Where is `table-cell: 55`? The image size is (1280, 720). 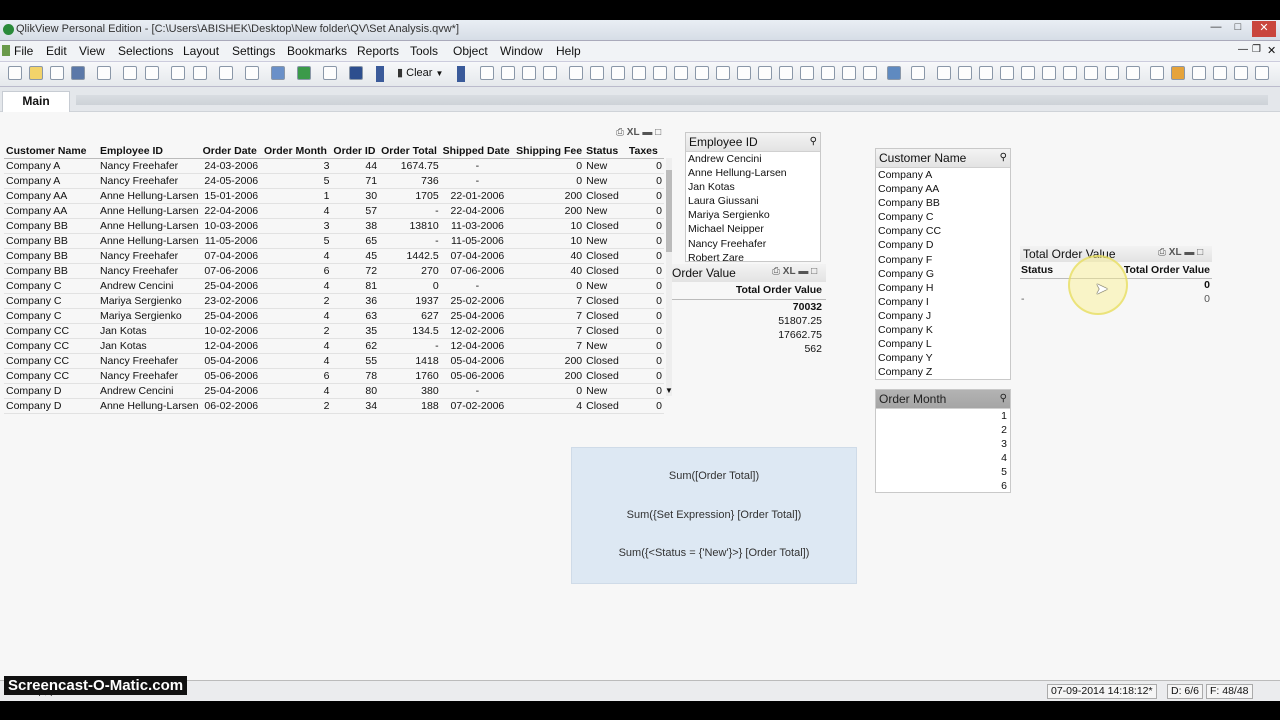
table-cell: 55 is located at coordinates (355, 361).